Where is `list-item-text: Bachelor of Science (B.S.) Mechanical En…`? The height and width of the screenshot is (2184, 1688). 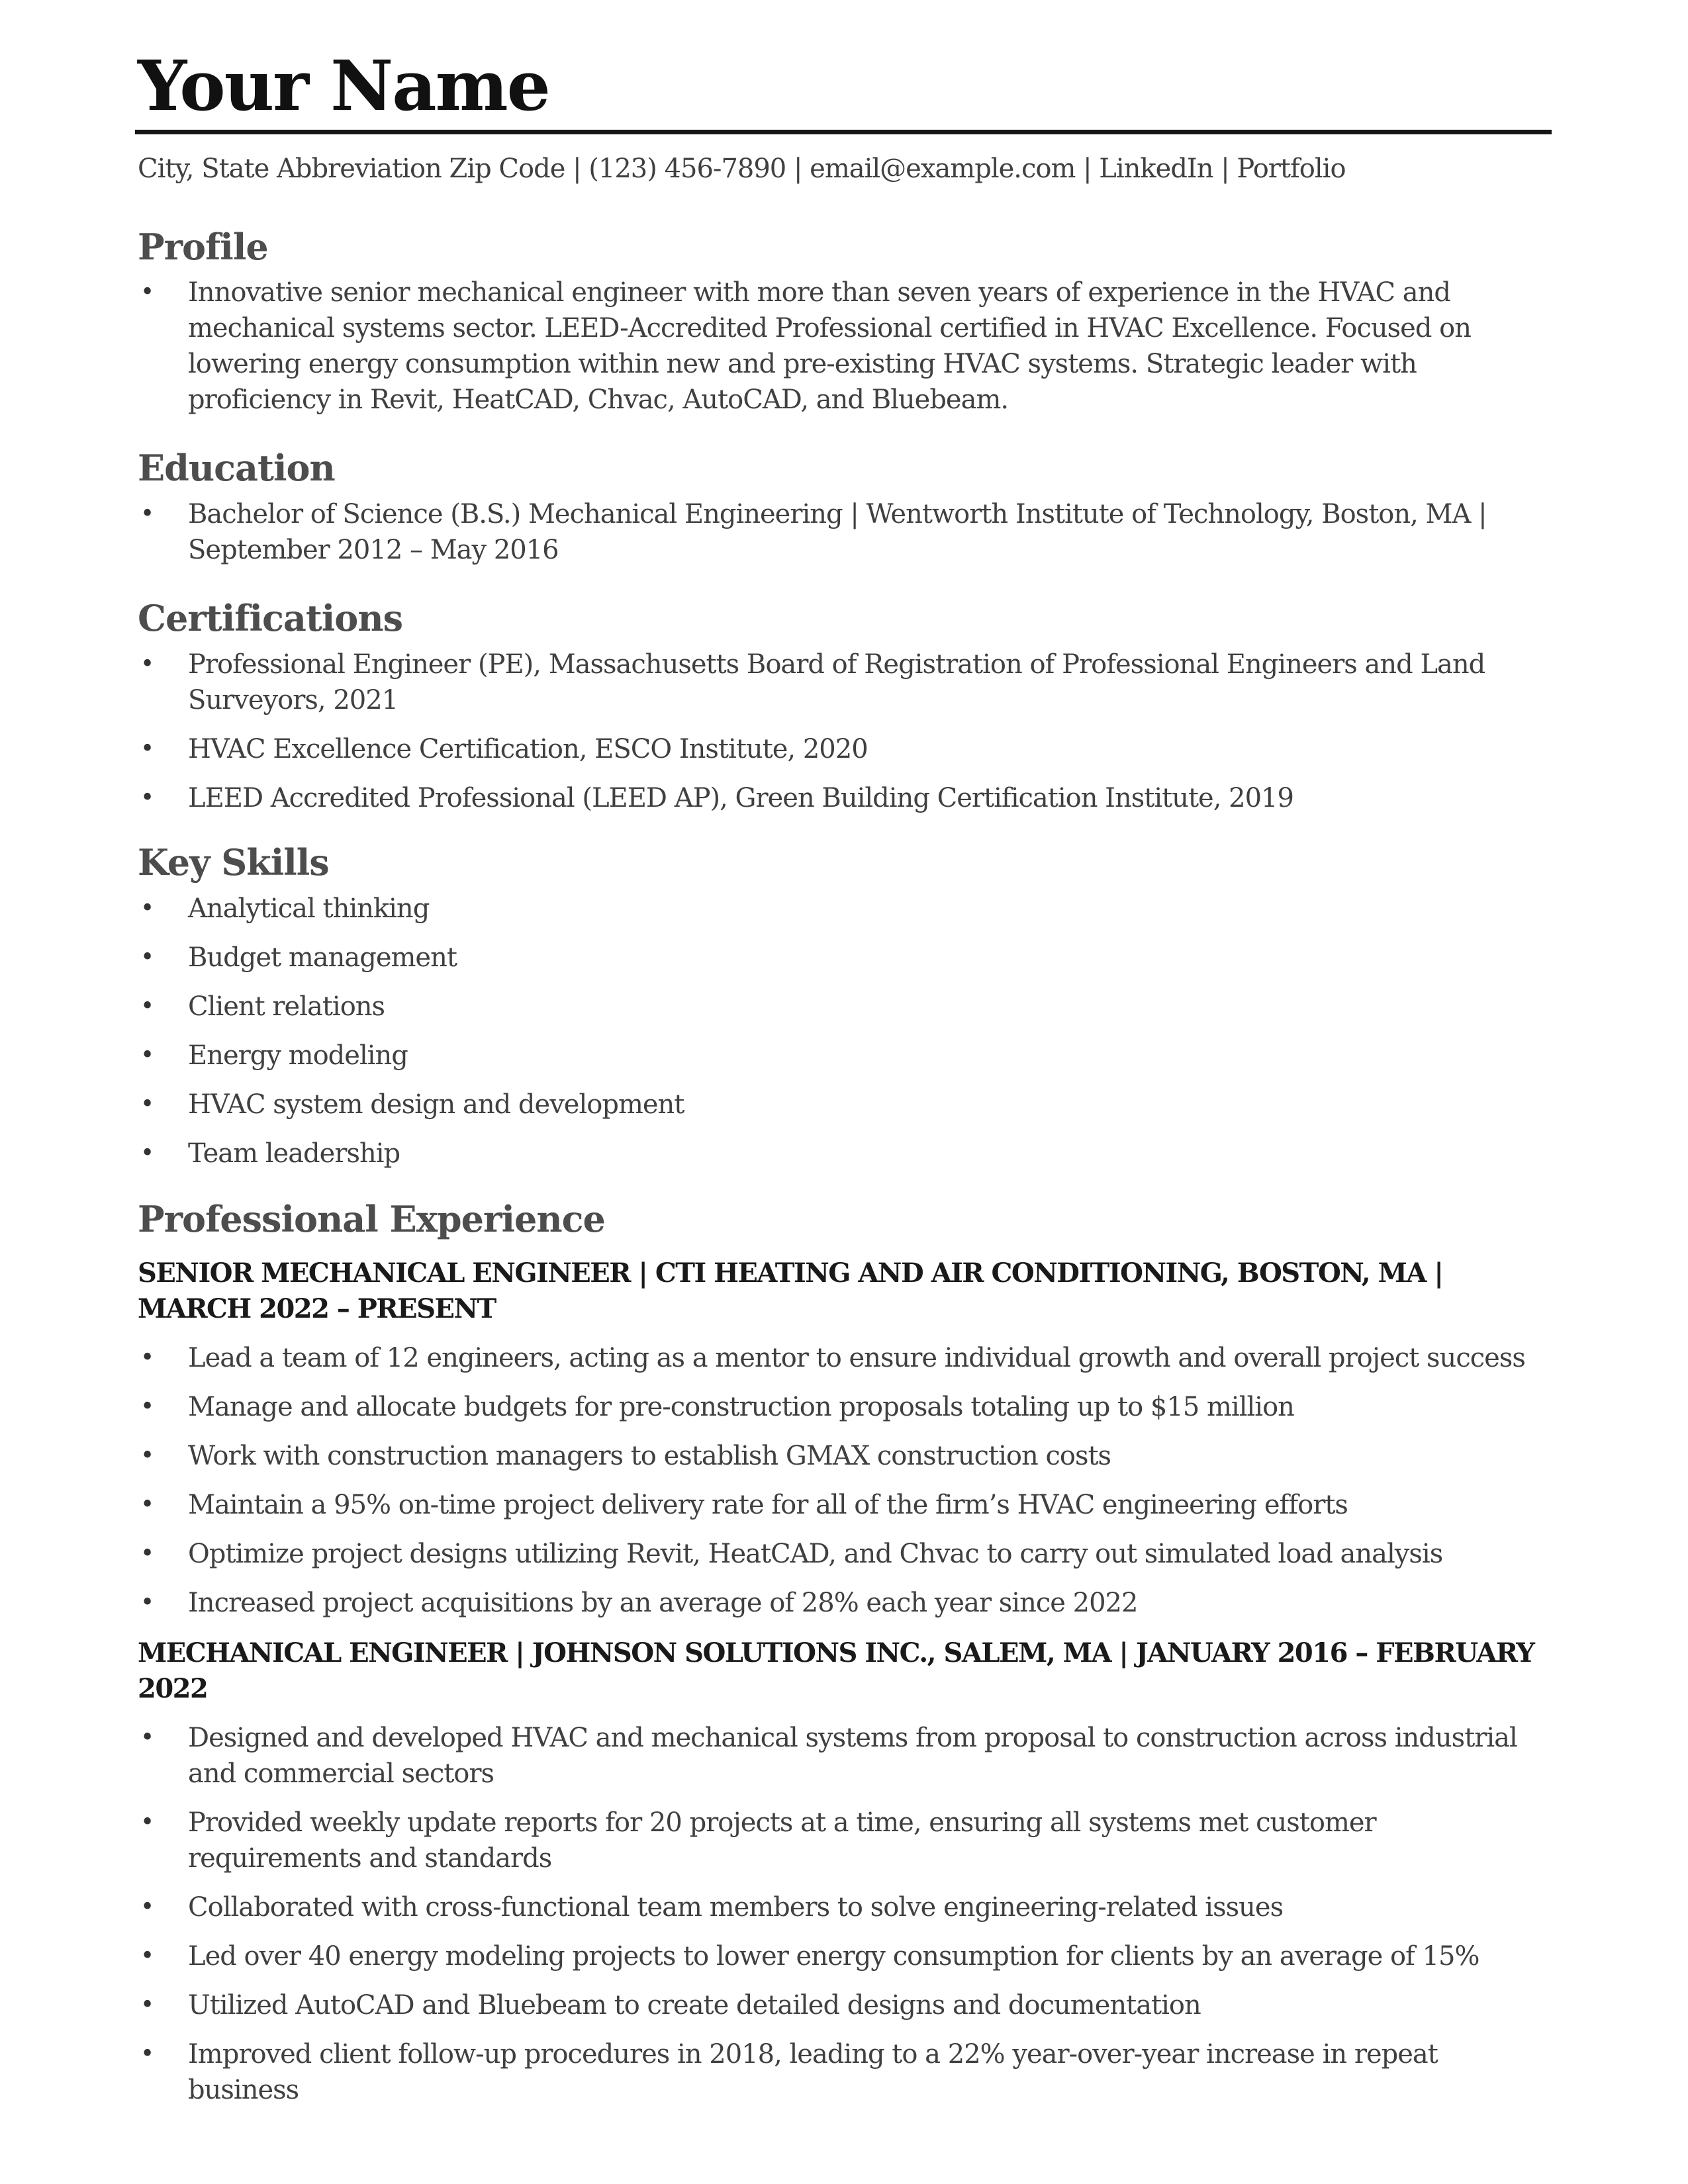
list-item-text: Bachelor of Science (B.S.) Mechanical En… is located at coordinates (837, 532).